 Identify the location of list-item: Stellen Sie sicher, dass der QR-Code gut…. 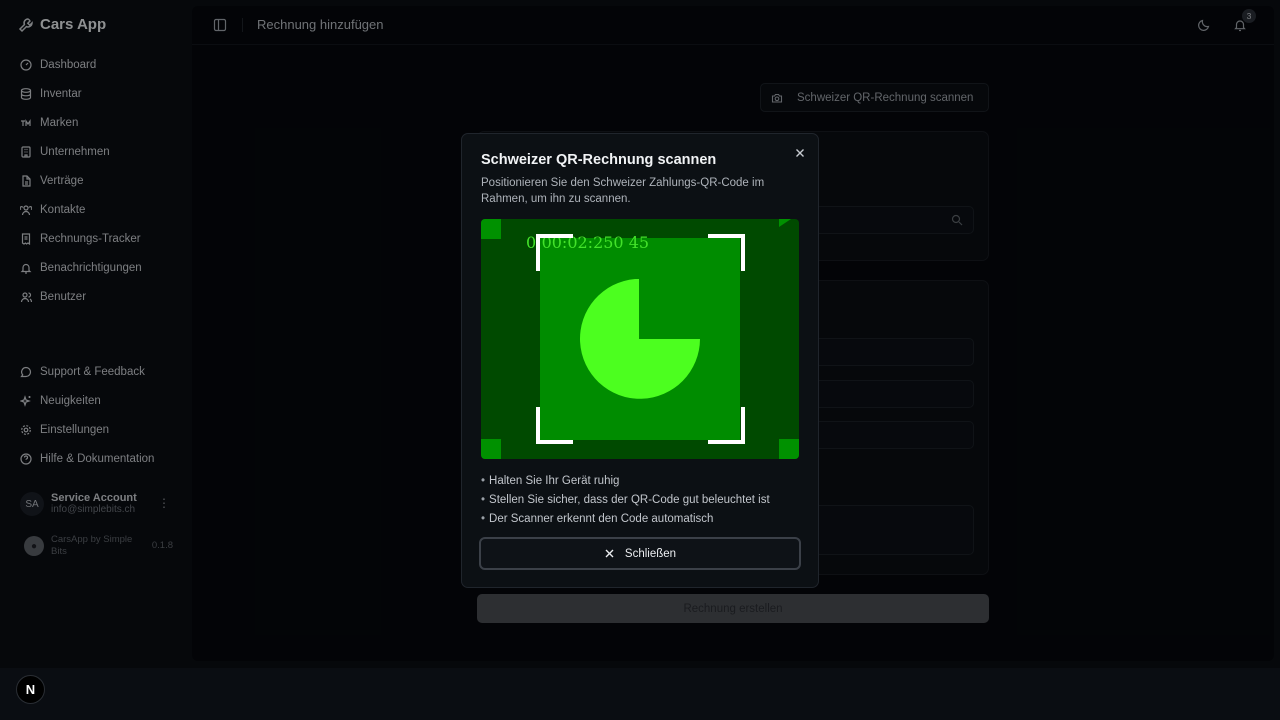
(641, 500).